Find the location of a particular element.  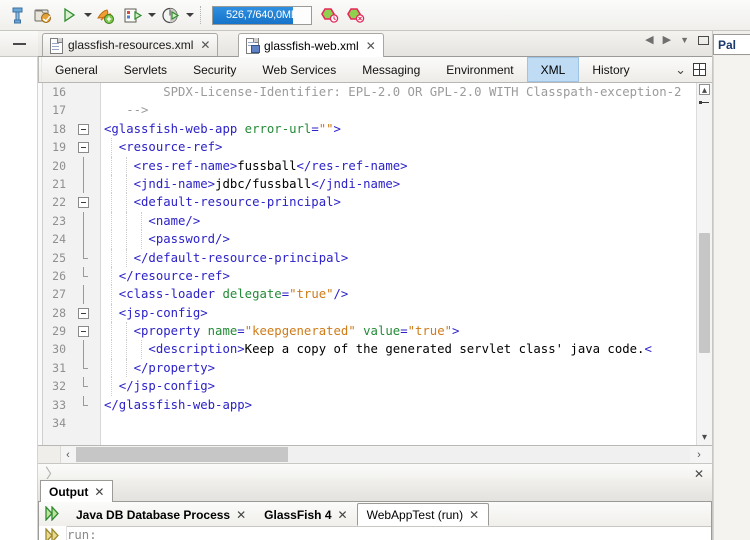

code-line: 18 <glassfish-web-app error-url=""> is located at coordinates (375, 129).